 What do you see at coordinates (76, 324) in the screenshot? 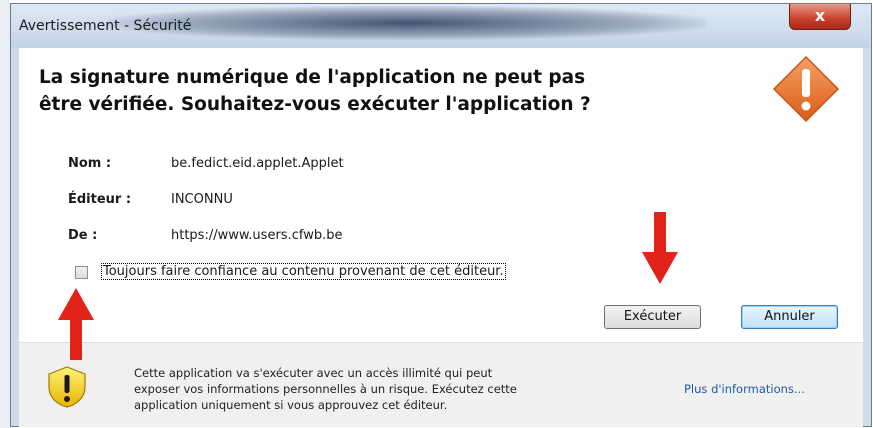
I see `up-arrow-annotation-icon` at bounding box center [76, 324].